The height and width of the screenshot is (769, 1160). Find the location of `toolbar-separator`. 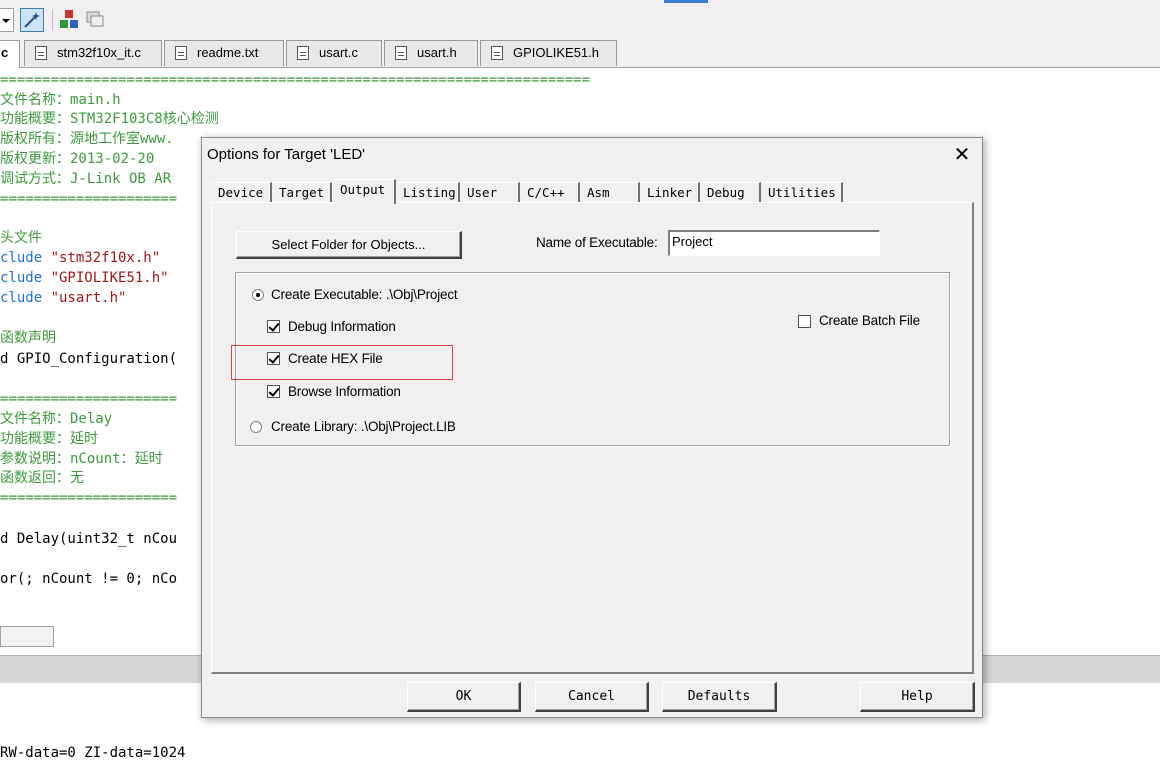

toolbar-separator is located at coordinates (52, 20).